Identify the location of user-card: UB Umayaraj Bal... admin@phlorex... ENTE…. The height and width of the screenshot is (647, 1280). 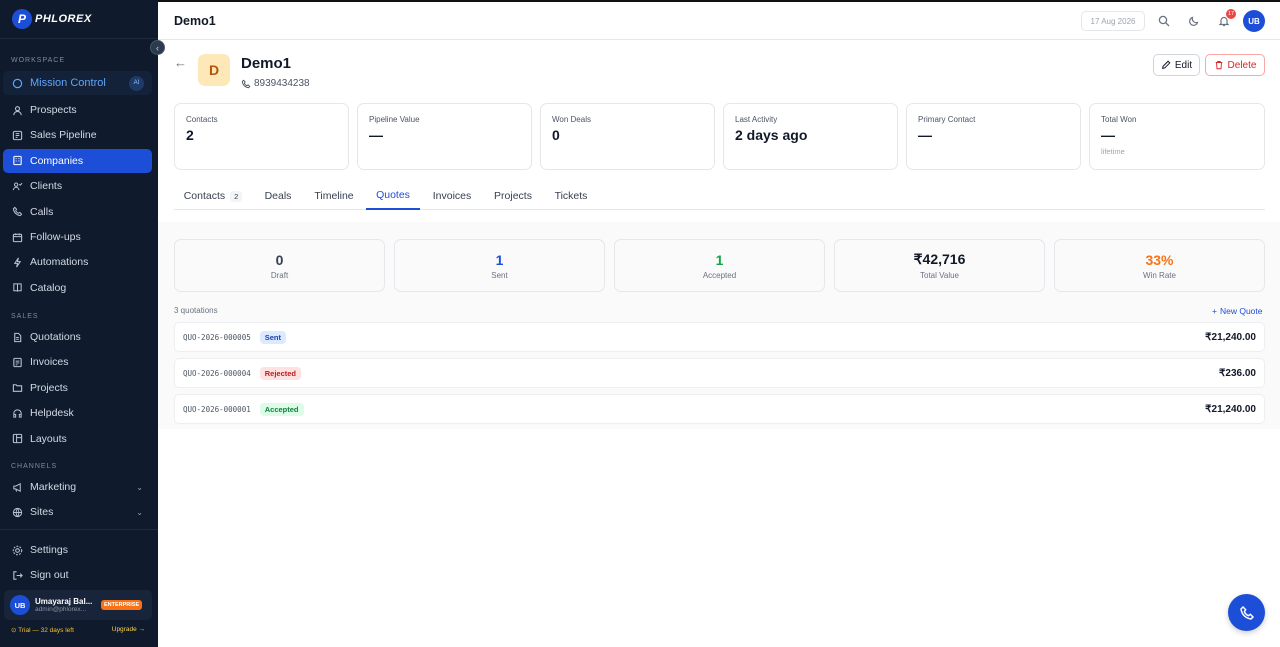
(78, 605).